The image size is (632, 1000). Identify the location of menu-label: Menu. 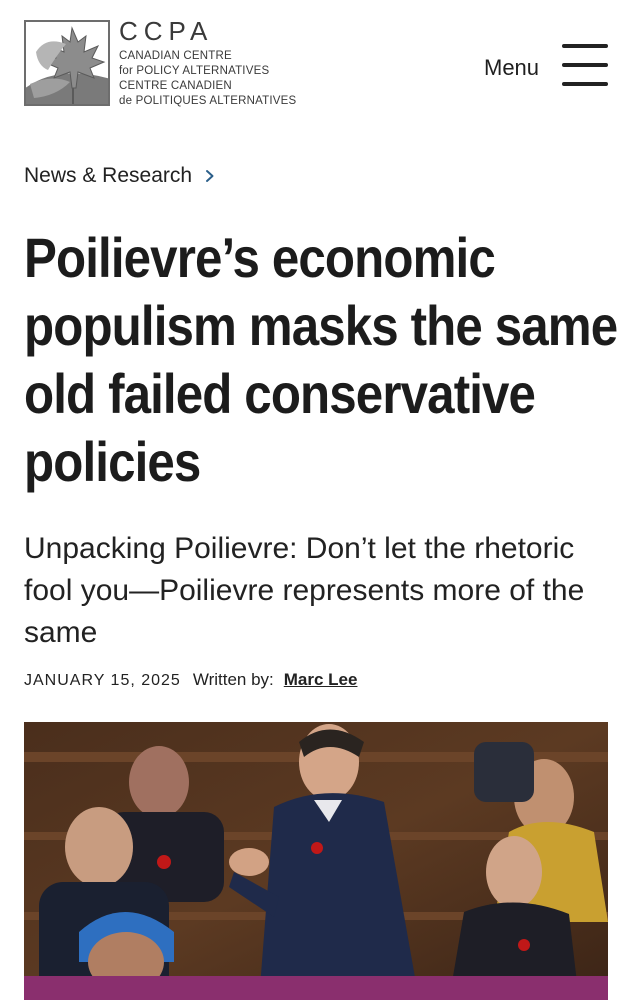
(512, 67).